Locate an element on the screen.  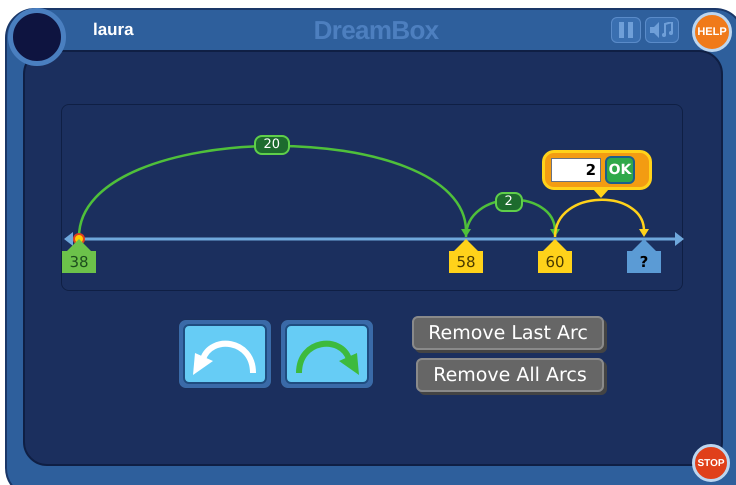
redo-button is located at coordinates (327, 354).